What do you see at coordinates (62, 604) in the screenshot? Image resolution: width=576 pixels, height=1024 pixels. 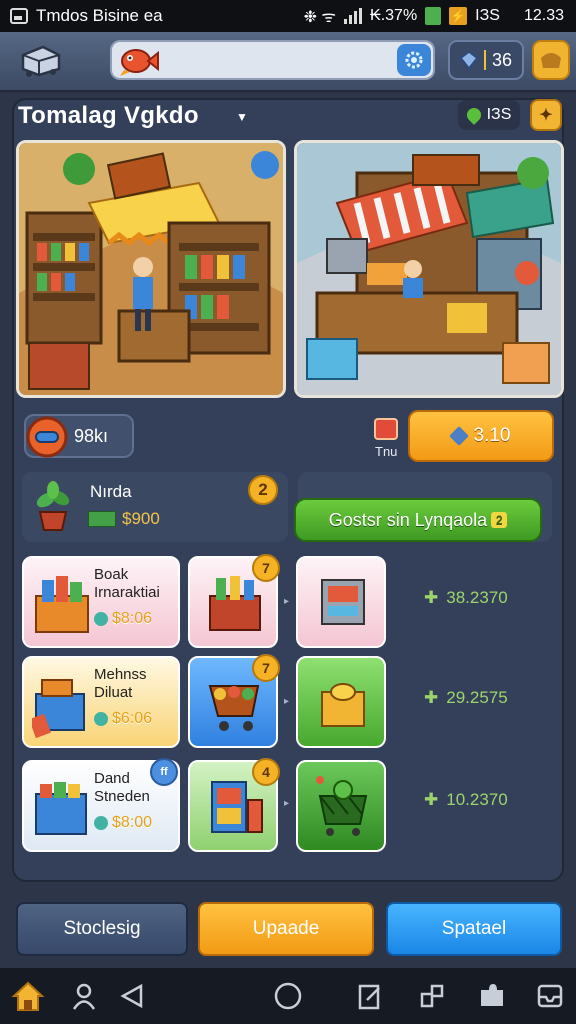 I see `book-crate-icon` at bounding box center [62, 604].